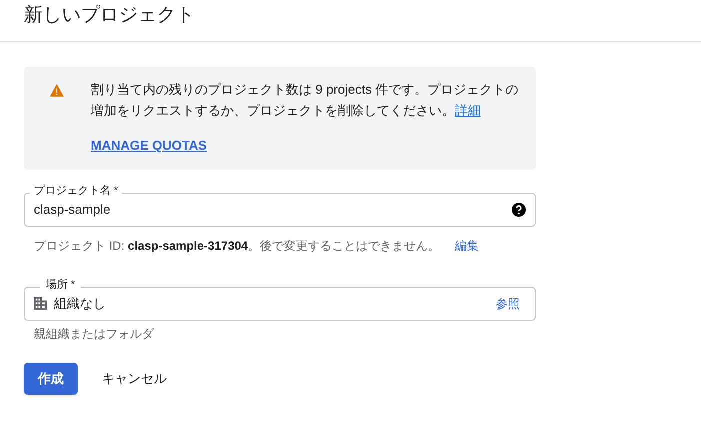 The height and width of the screenshot is (425, 701). I want to click on building-icon, so click(40, 303).